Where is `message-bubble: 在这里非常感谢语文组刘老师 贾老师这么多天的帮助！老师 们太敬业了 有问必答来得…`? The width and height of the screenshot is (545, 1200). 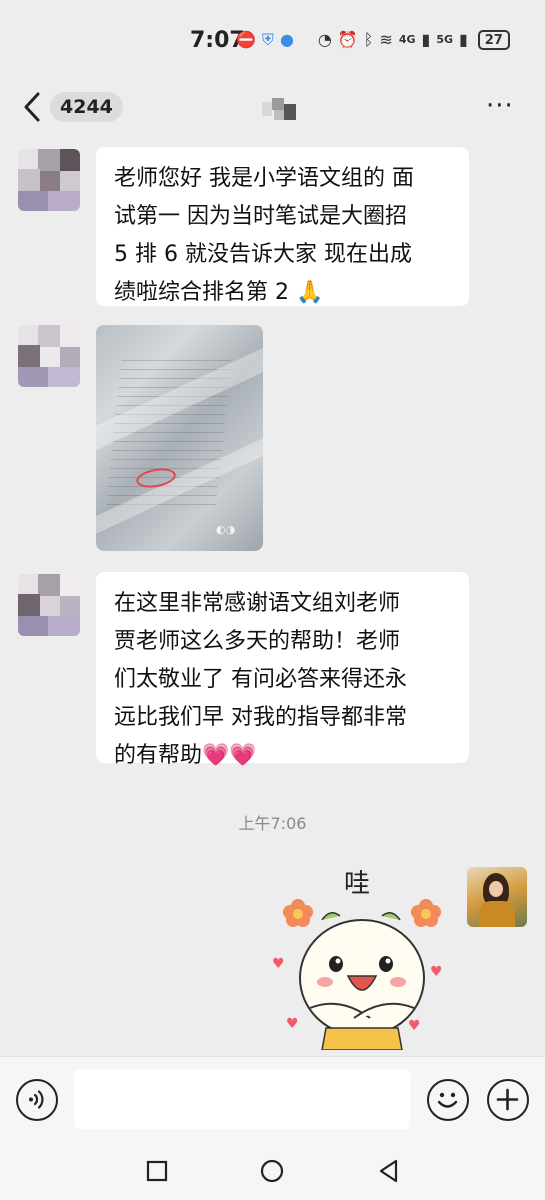 message-bubble: 在这里非常感谢语文组刘老师 贾老师这么多天的帮助！老师 们太敬业了 有问必答来得… is located at coordinates (282, 670).